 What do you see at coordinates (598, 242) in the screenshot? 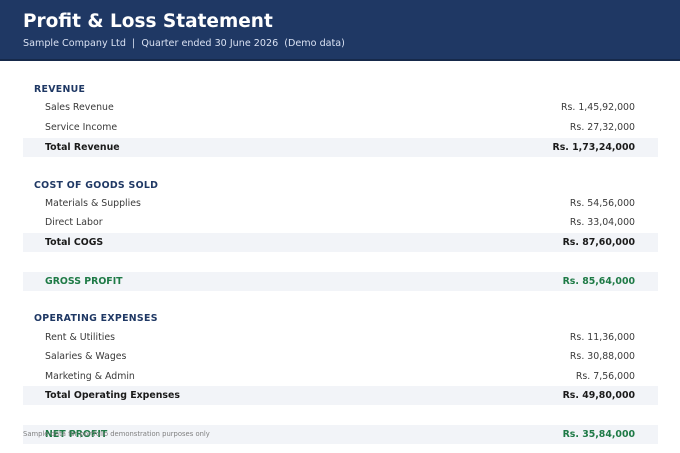
I see `total-amount: Rs. 87,60,000` at bounding box center [598, 242].